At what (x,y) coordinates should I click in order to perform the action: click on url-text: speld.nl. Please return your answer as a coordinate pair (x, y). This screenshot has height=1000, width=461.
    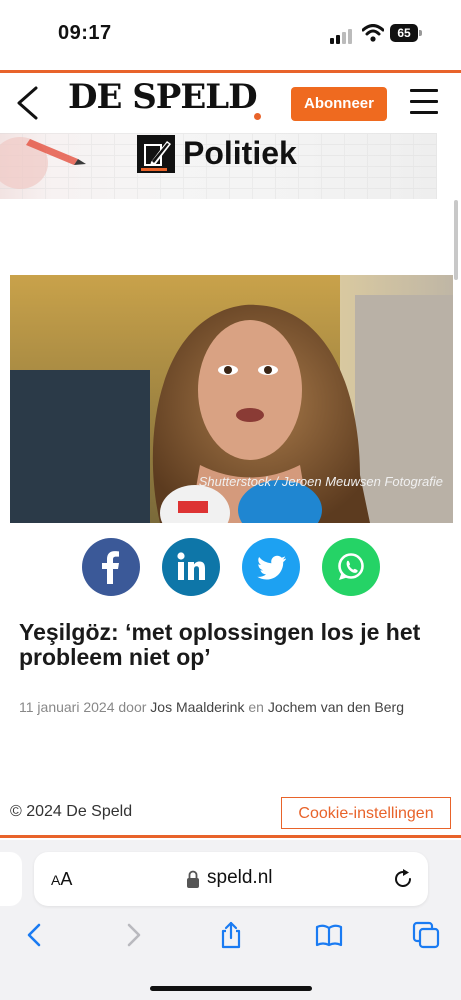
    Looking at the image, I should click on (240, 878).